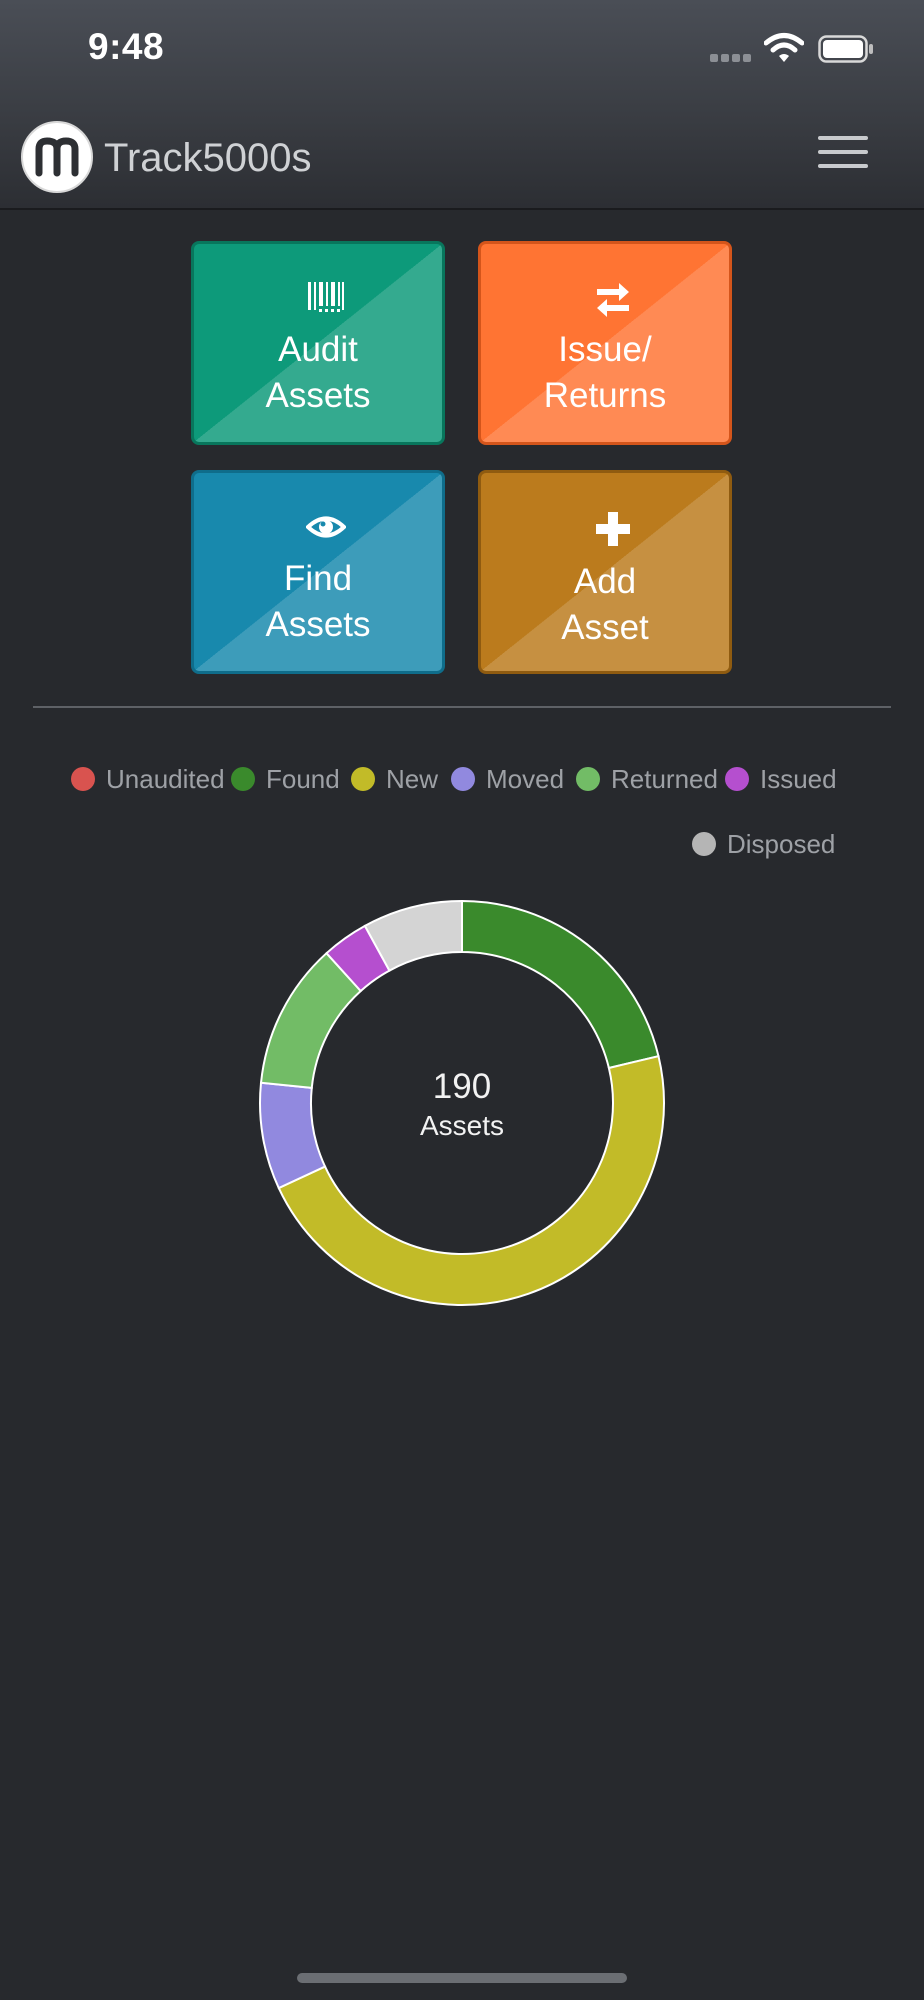 This screenshot has height=2000, width=924. I want to click on total-asset-label: Assets, so click(462, 1125).